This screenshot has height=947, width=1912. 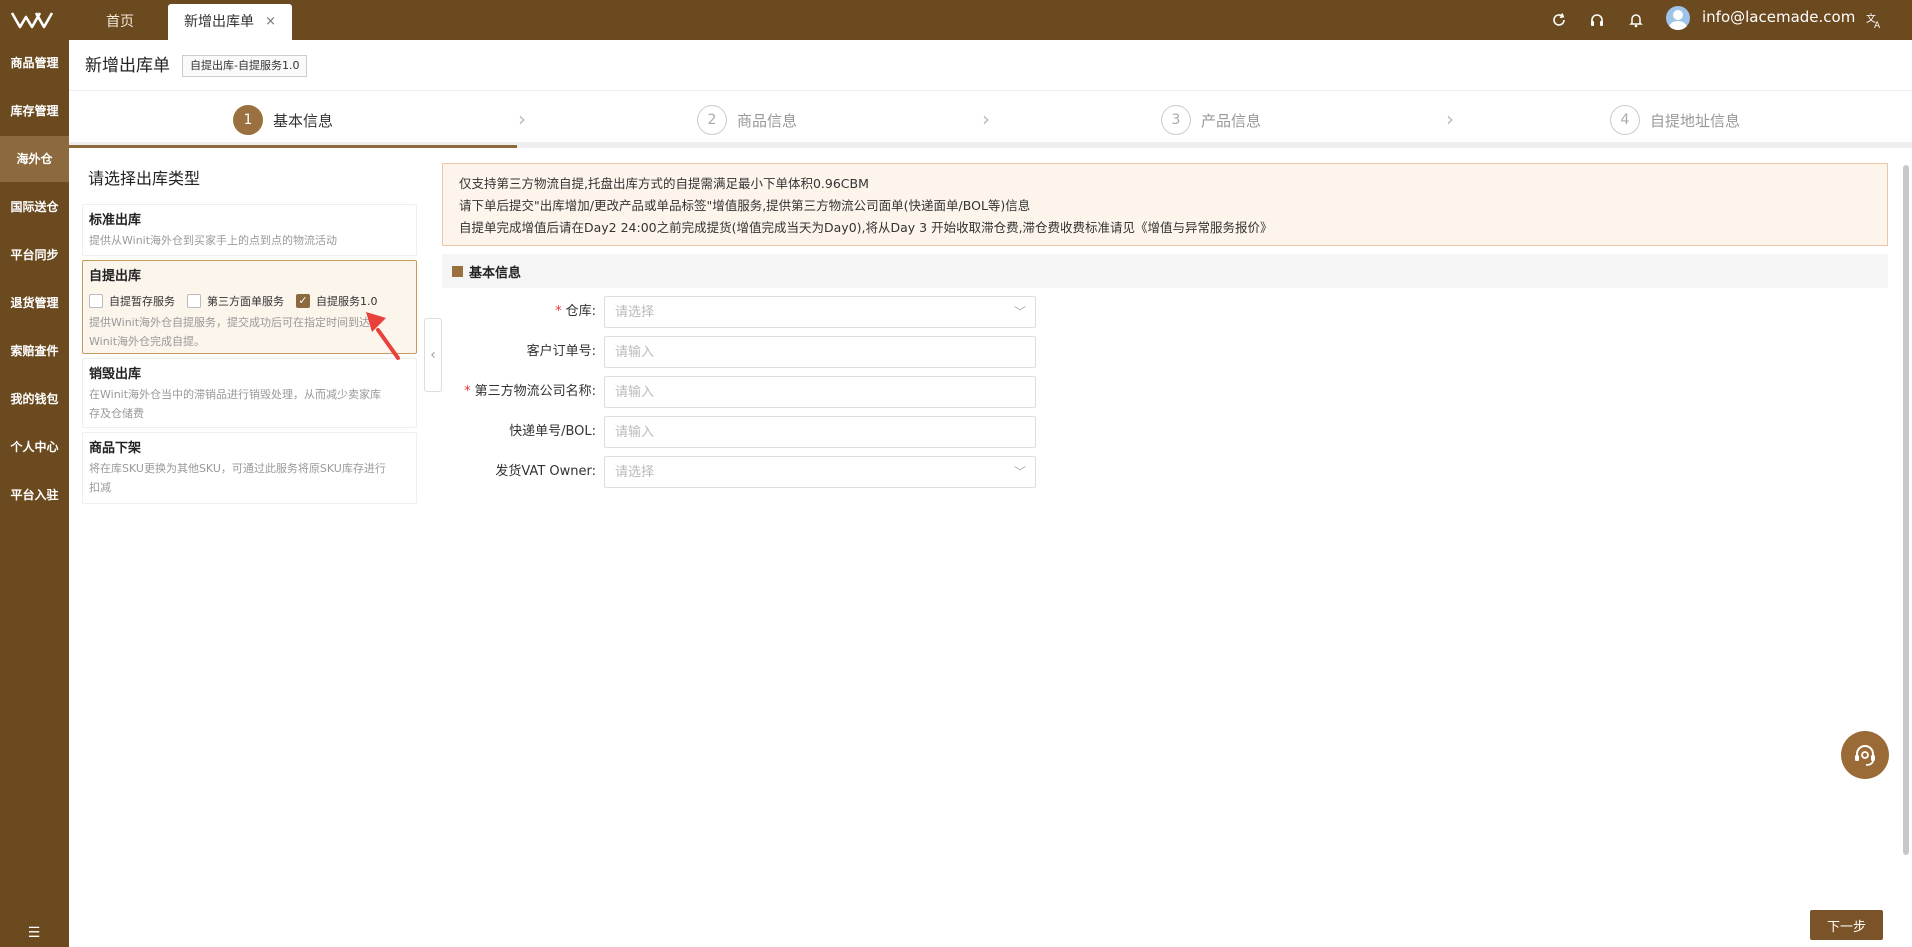 I want to click on sidebar-item-inventory: 库存管理, so click(x=34, y=111).